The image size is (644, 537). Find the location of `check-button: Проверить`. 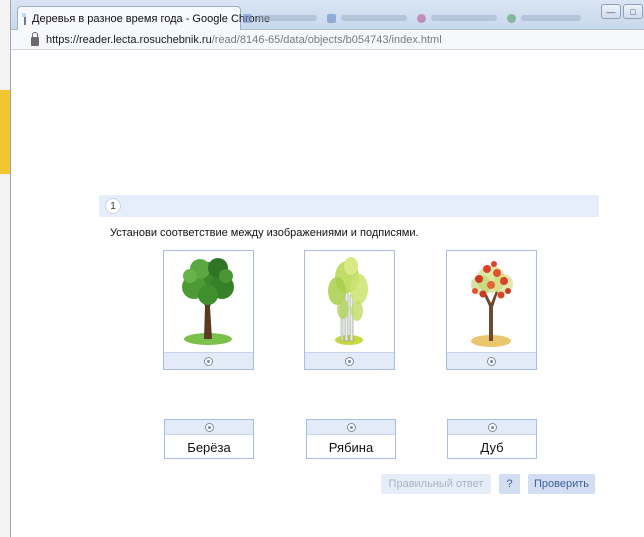

check-button: Проверить is located at coordinates (561, 484).